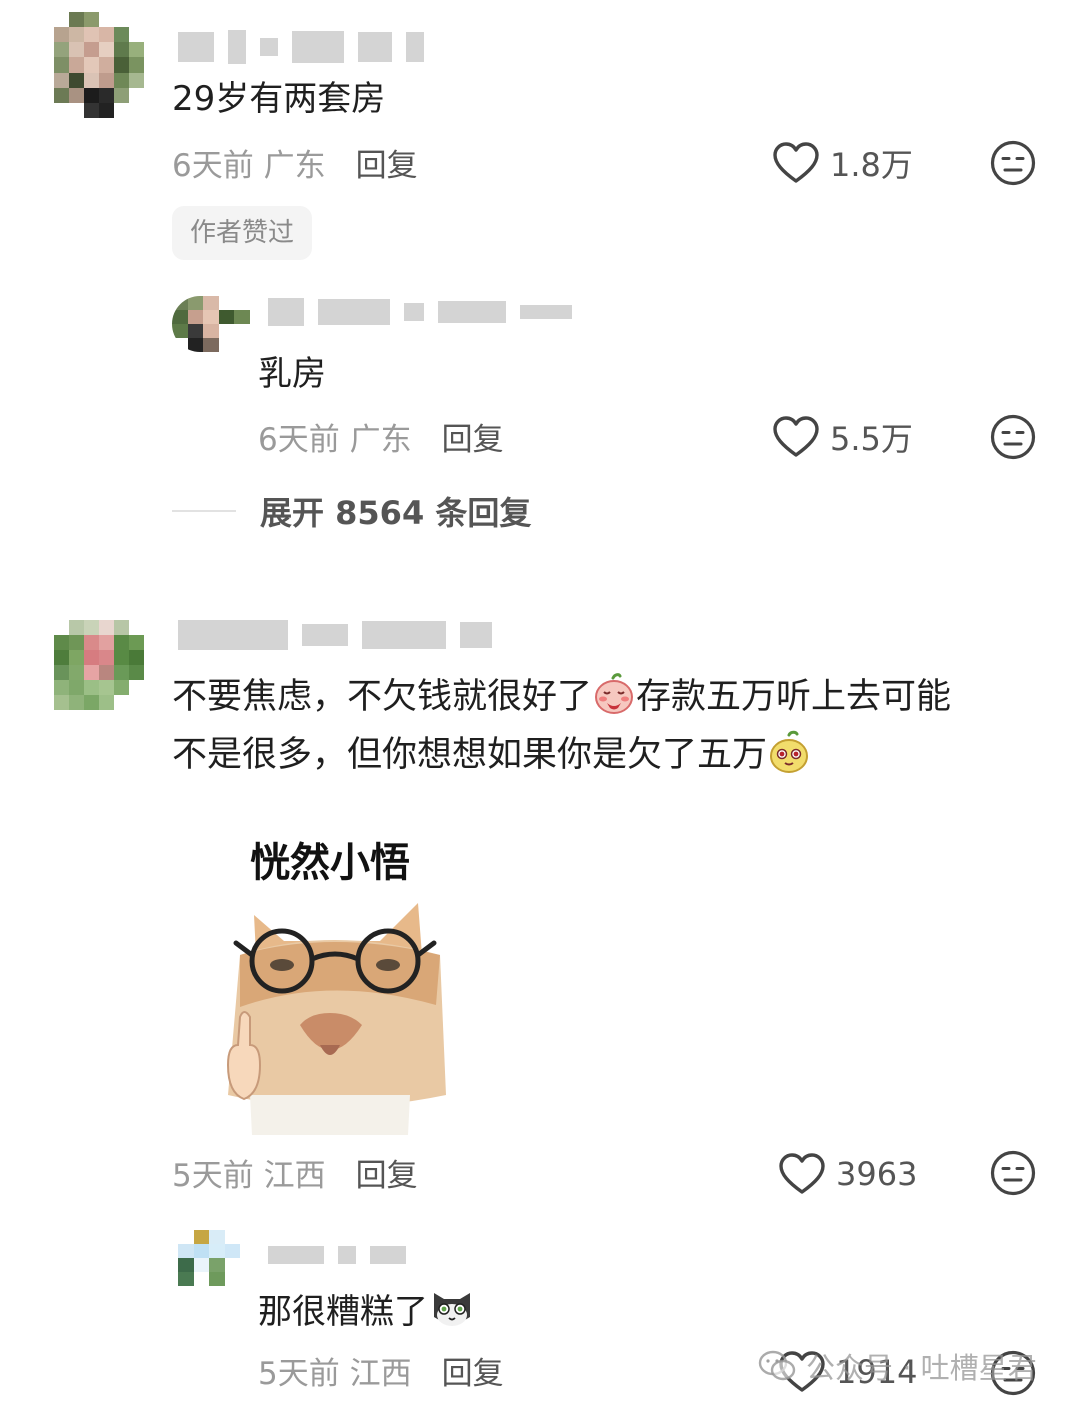  I want to click on sticker-caption: 恍然小悟, so click(330, 863).